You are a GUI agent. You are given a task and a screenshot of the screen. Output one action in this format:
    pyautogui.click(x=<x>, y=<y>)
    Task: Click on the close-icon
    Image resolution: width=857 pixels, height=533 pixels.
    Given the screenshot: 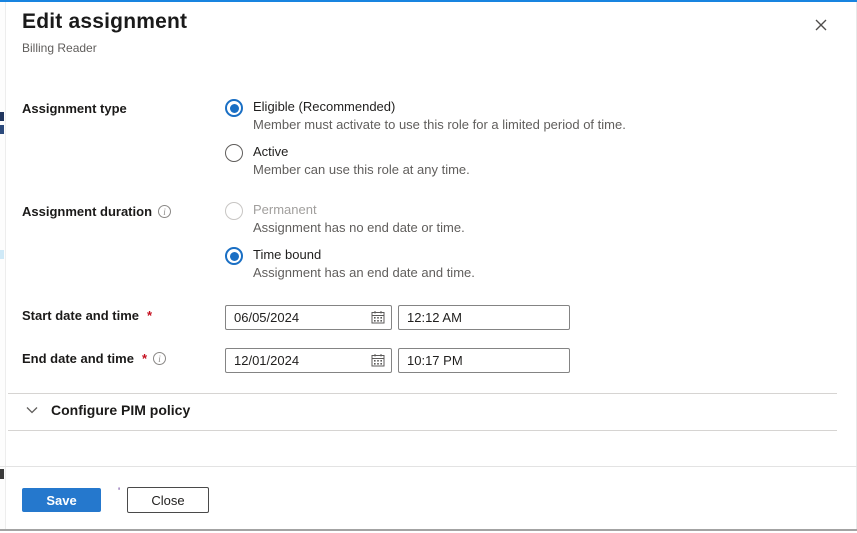 What is the action you would take?
    pyautogui.click(x=821, y=25)
    